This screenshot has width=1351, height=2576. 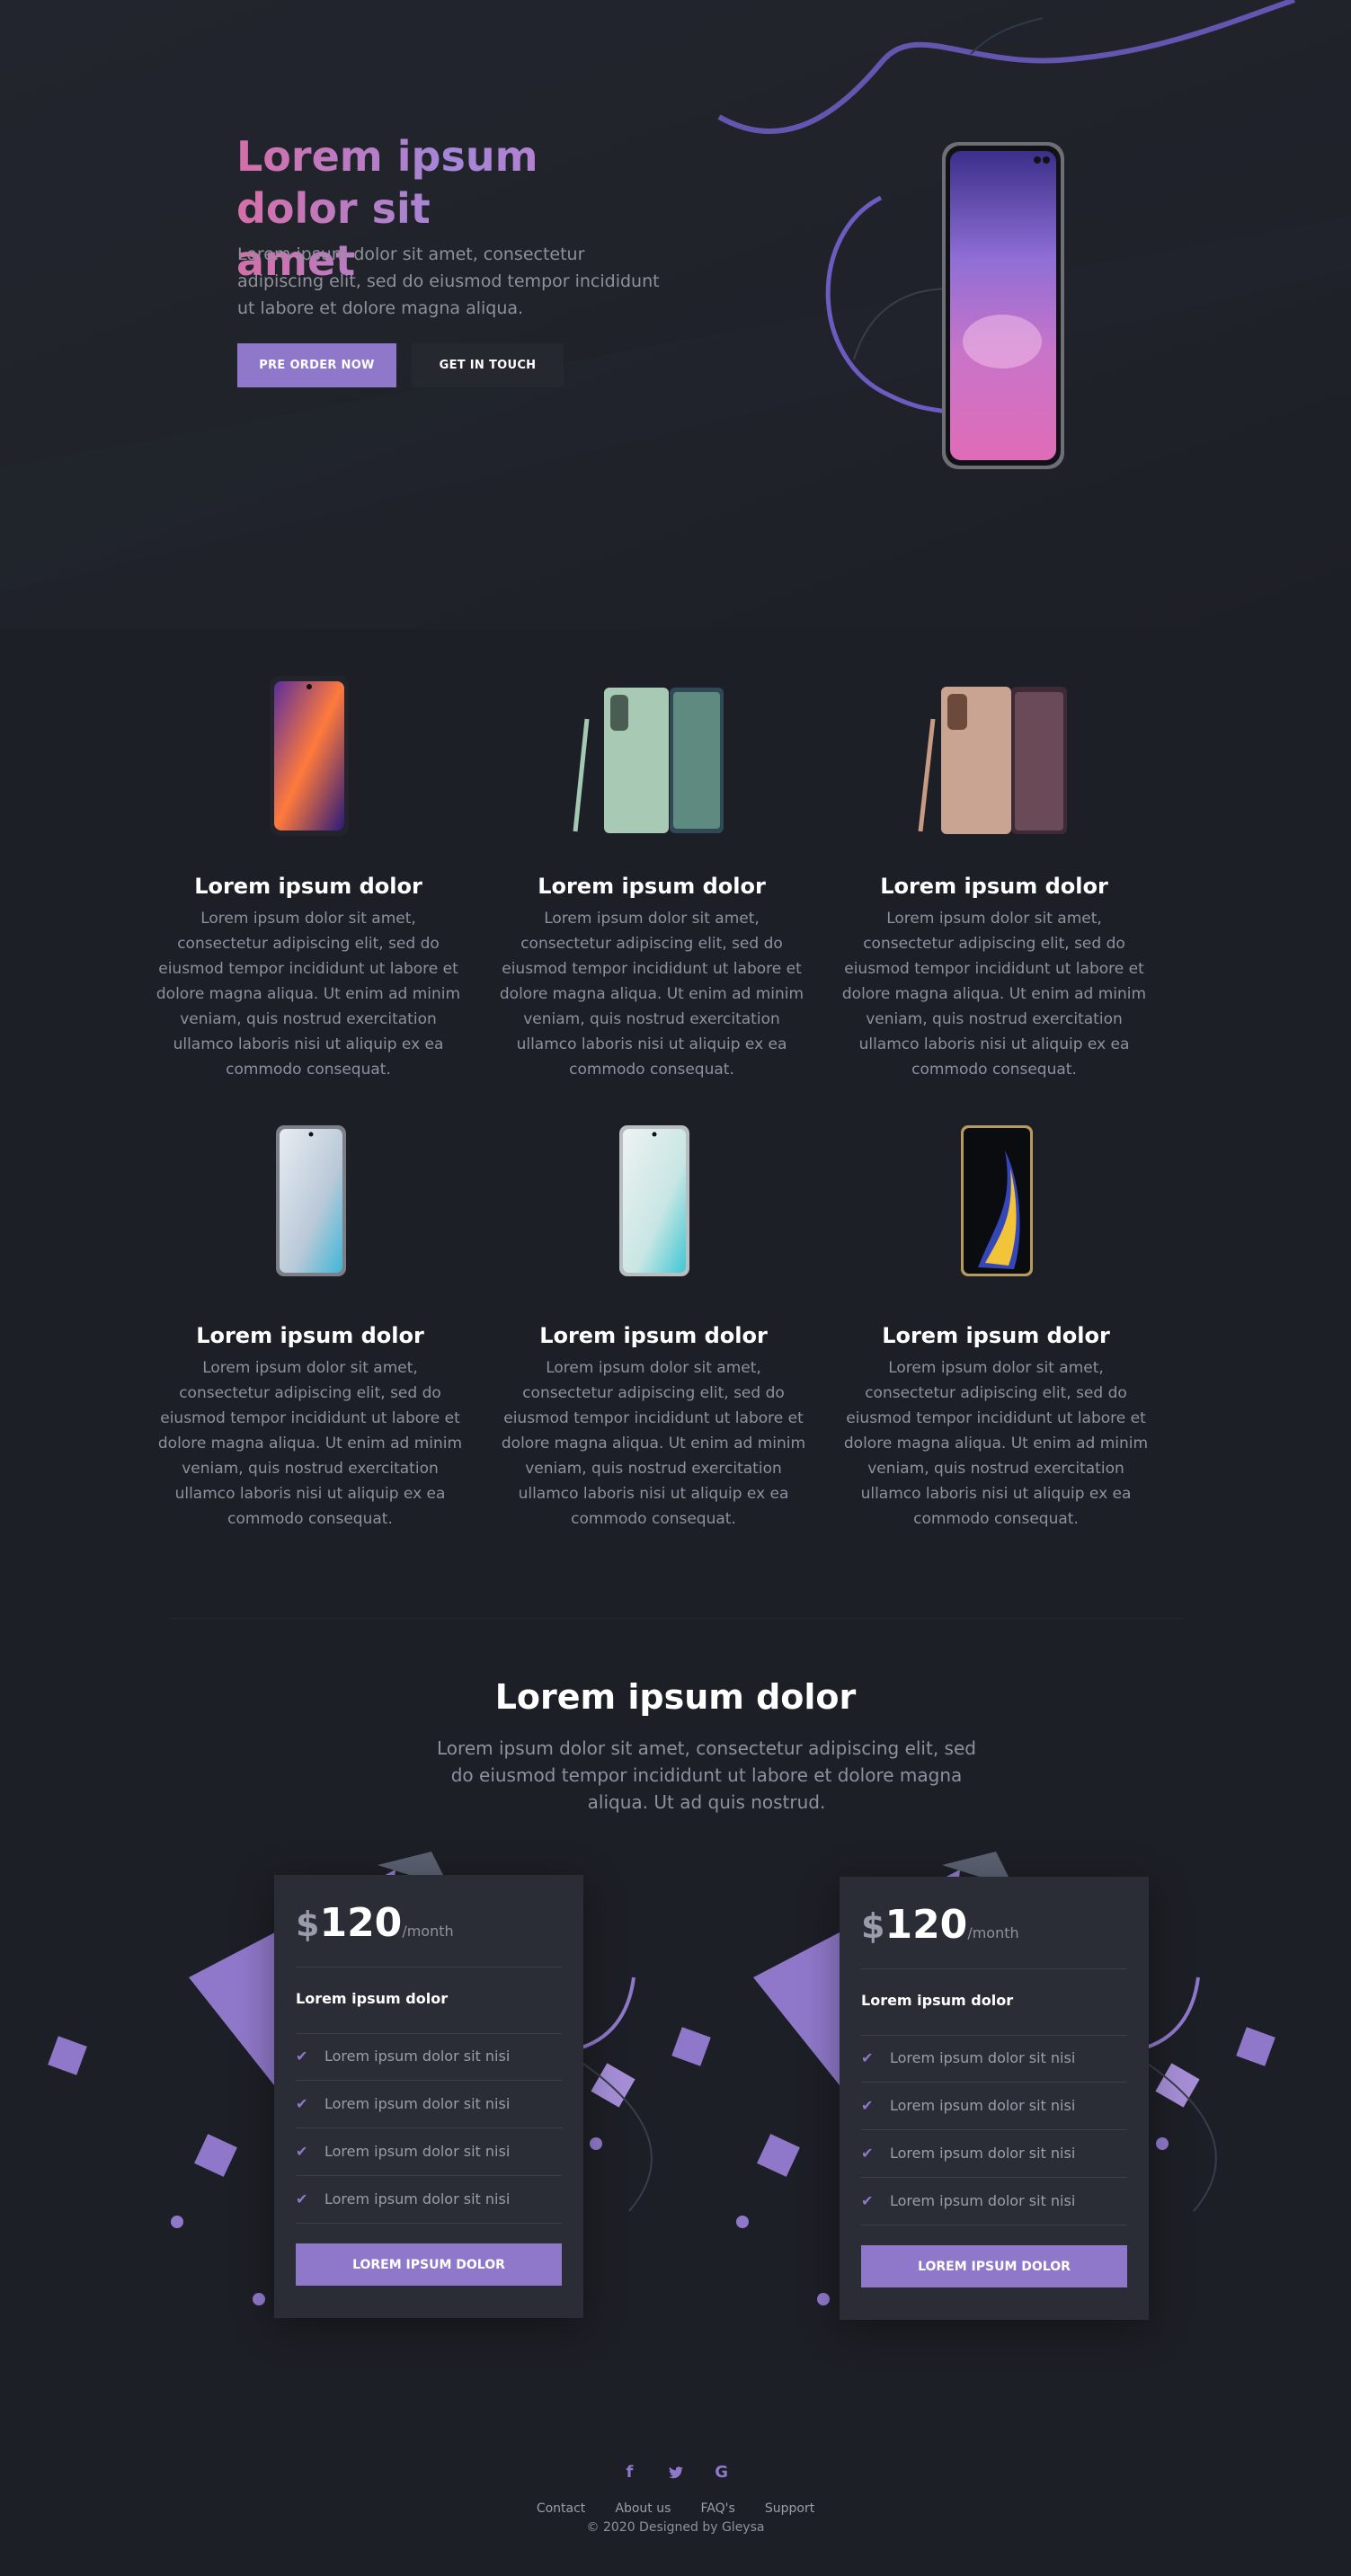 I want to click on social-links: f G, so click(x=675, y=2472).